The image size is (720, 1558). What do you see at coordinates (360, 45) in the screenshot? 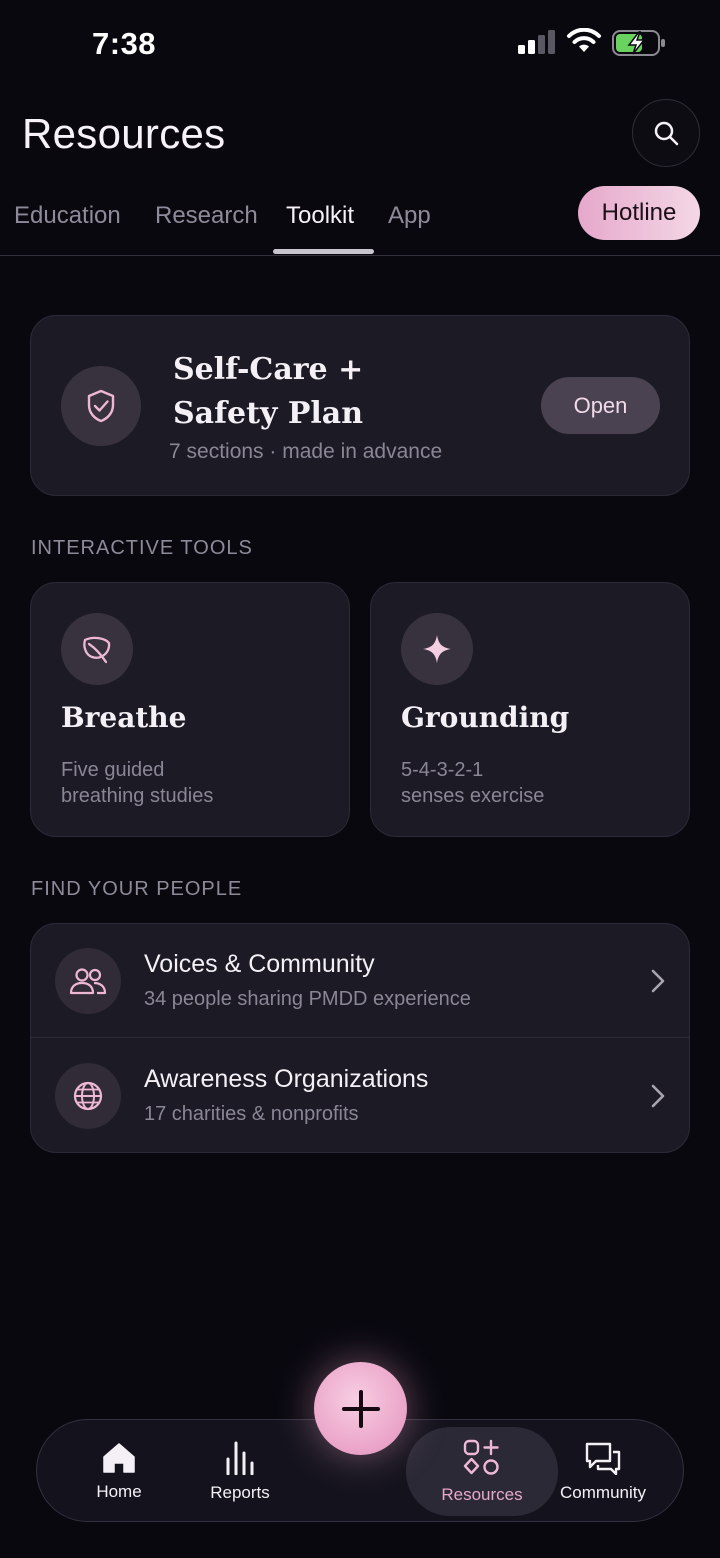
I see `status-bar: 7:38` at bounding box center [360, 45].